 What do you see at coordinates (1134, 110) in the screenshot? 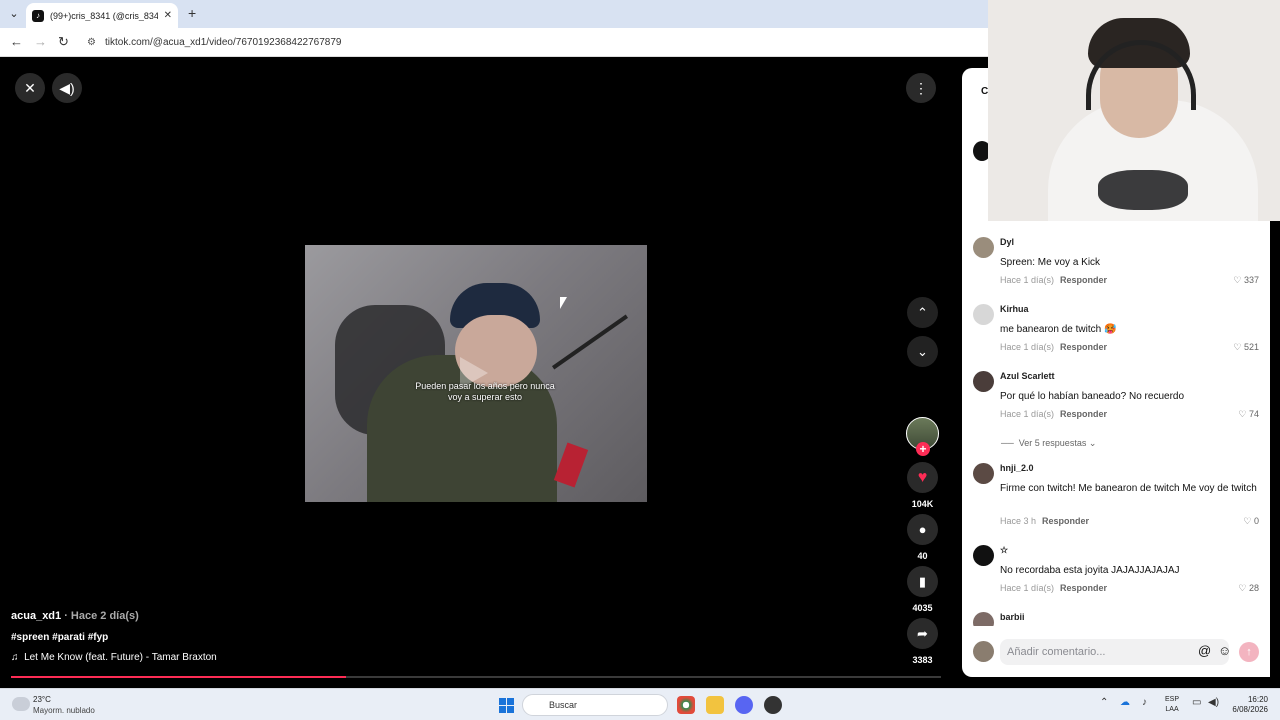
I see `webcam-overlay` at bounding box center [1134, 110].